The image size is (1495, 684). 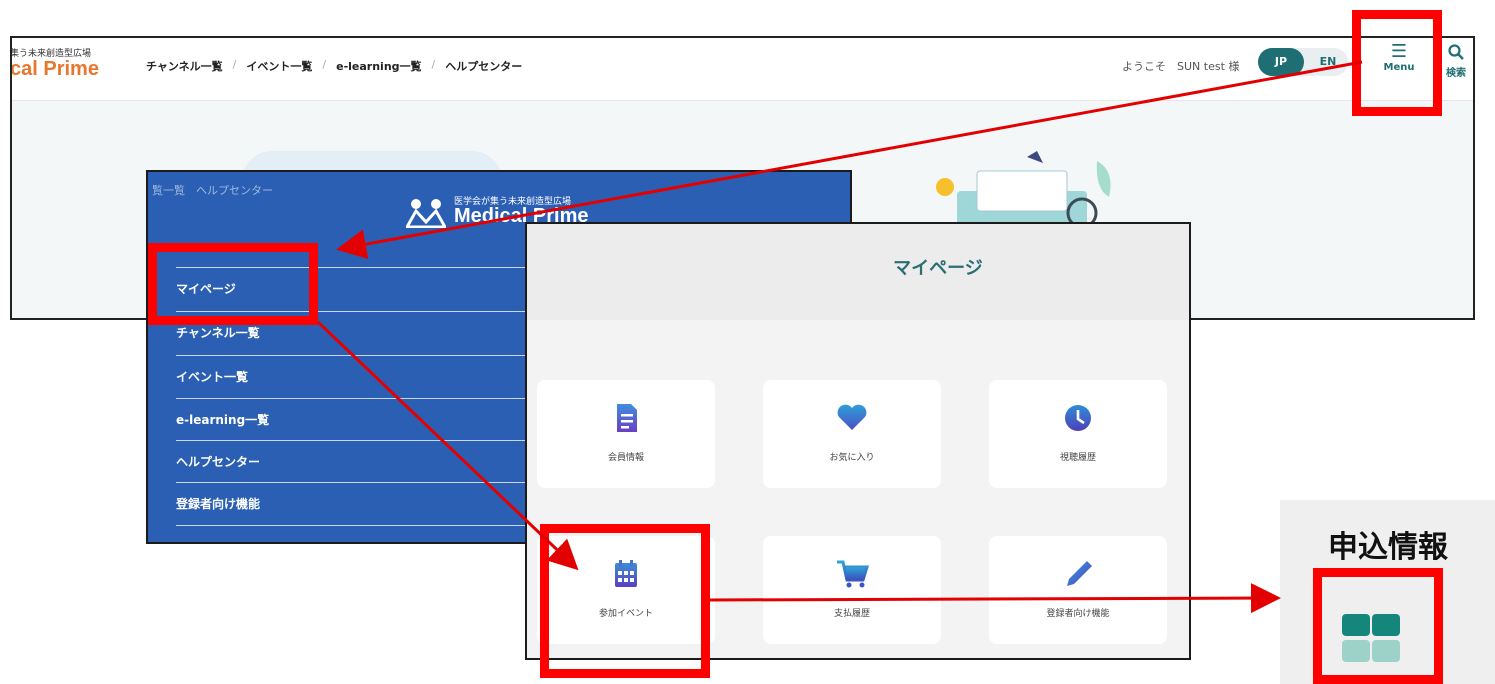 I want to click on arrow-mypage-to-events, so click(x=447, y=445).